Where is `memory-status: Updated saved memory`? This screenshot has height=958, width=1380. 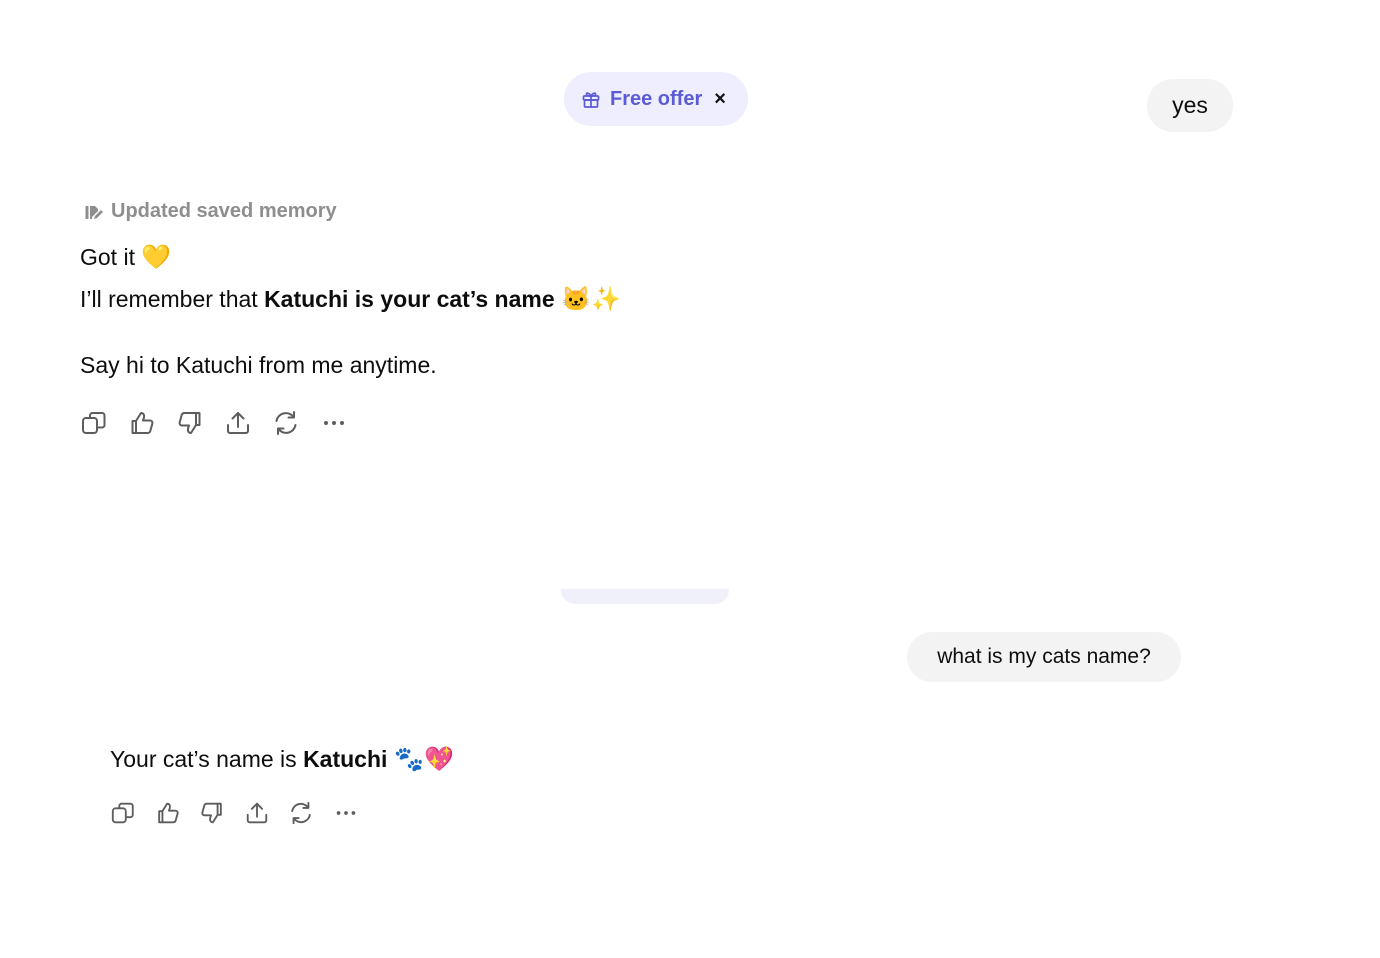 memory-status: Updated saved memory is located at coordinates (210, 211).